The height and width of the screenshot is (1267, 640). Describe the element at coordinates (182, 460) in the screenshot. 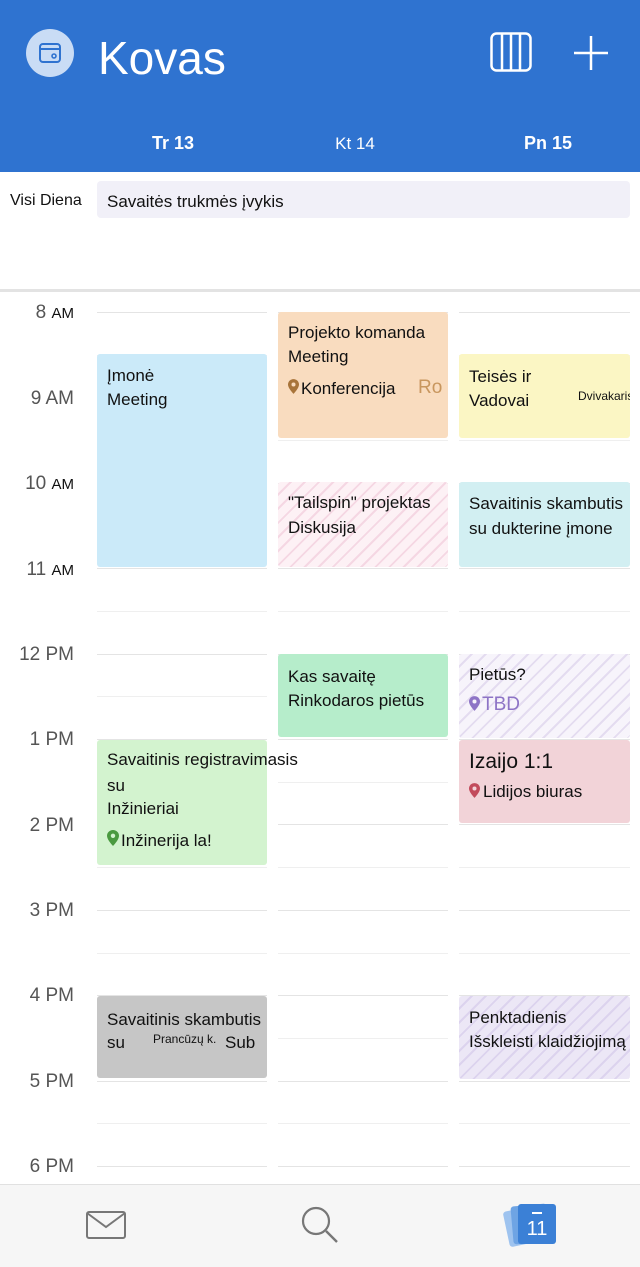

I see `event-imone-meeting: Įmonė Meeting` at that location.